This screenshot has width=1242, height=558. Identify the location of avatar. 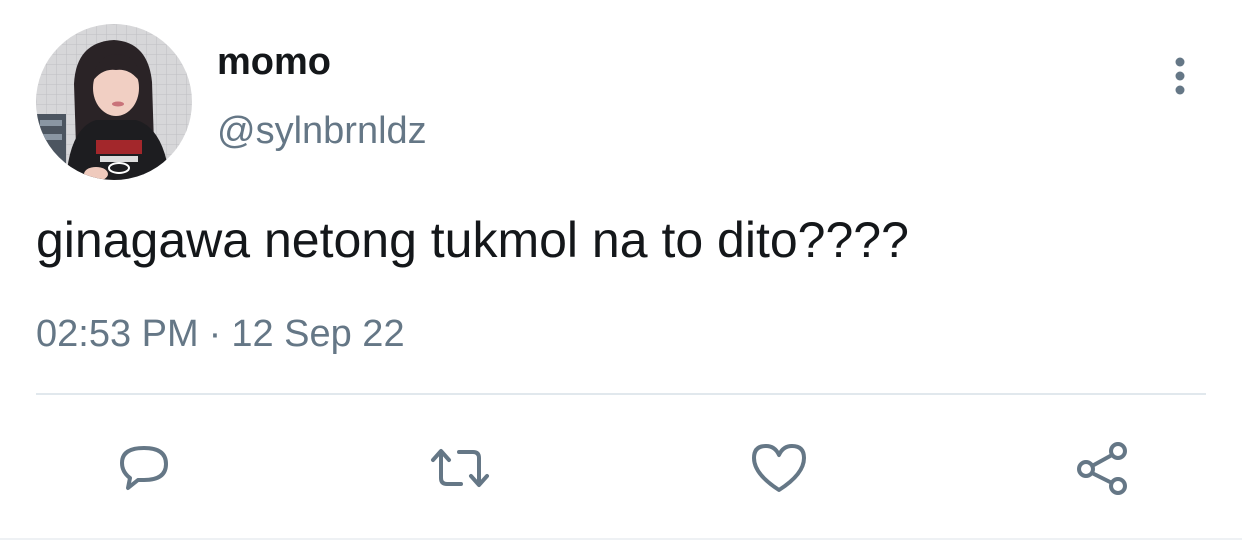
(114, 102).